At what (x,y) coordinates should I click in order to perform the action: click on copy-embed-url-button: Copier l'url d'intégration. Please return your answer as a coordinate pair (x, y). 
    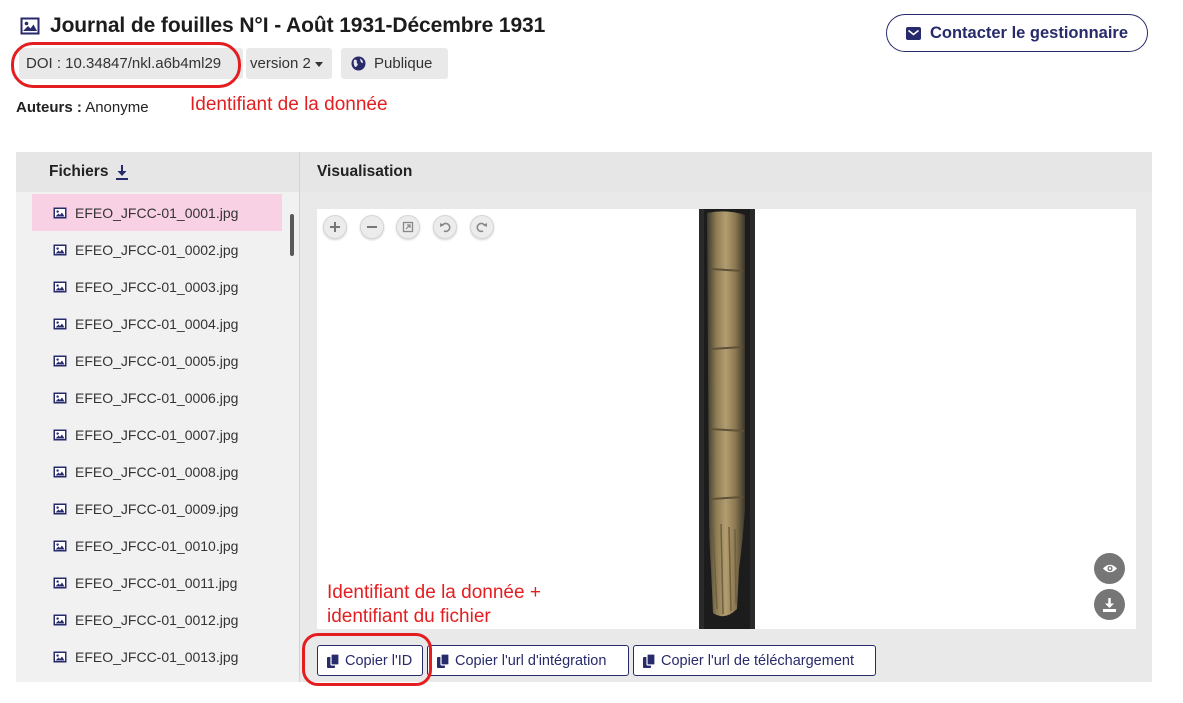
    Looking at the image, I should click on (528, 660).